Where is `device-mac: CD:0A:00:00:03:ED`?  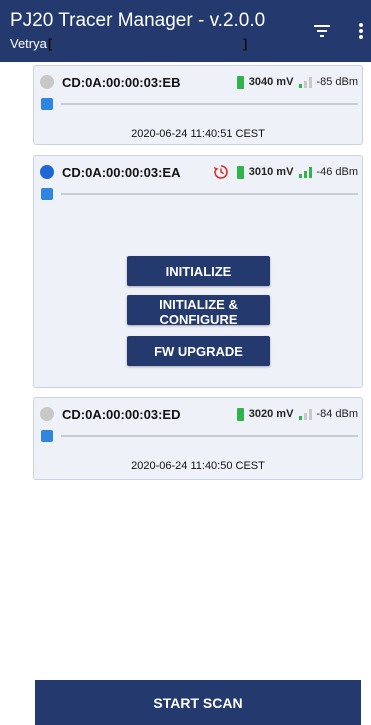 device-mac: CD:0A:00:00:03:ED is located at coordinates (121, 414).